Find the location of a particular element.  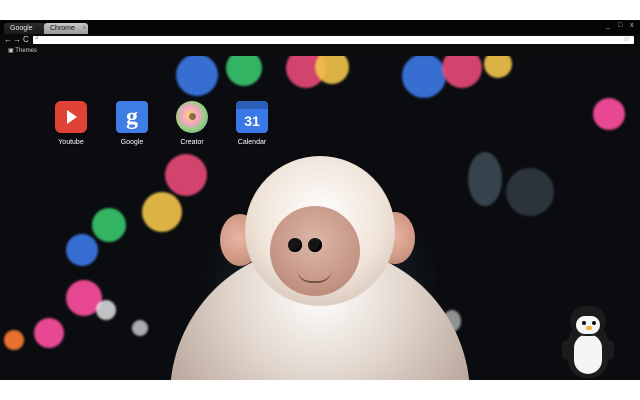

penguin-wing-right is located at coordinates (609, 350).